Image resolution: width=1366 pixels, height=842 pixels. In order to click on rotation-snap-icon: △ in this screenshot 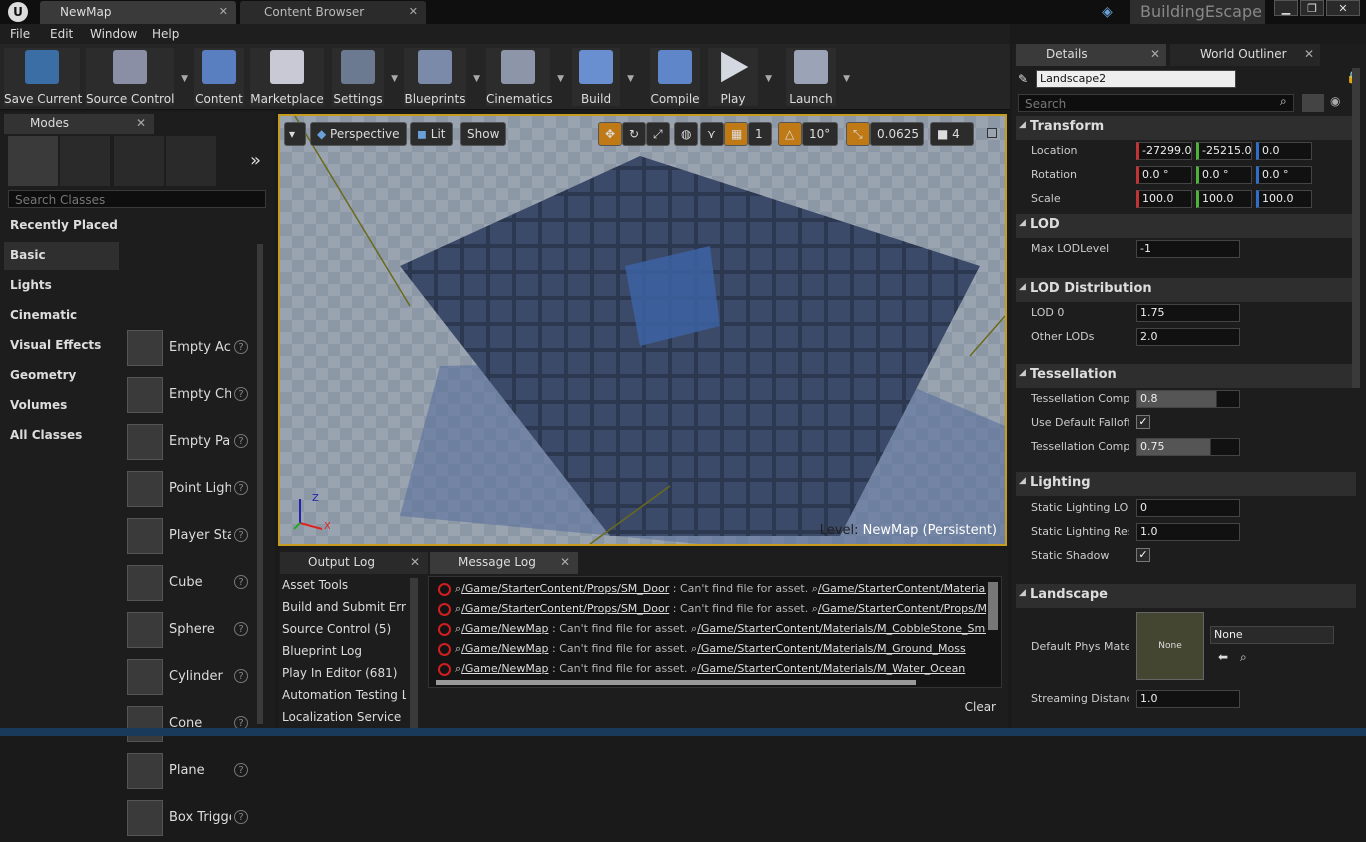, I will do `click(790, 134)`.